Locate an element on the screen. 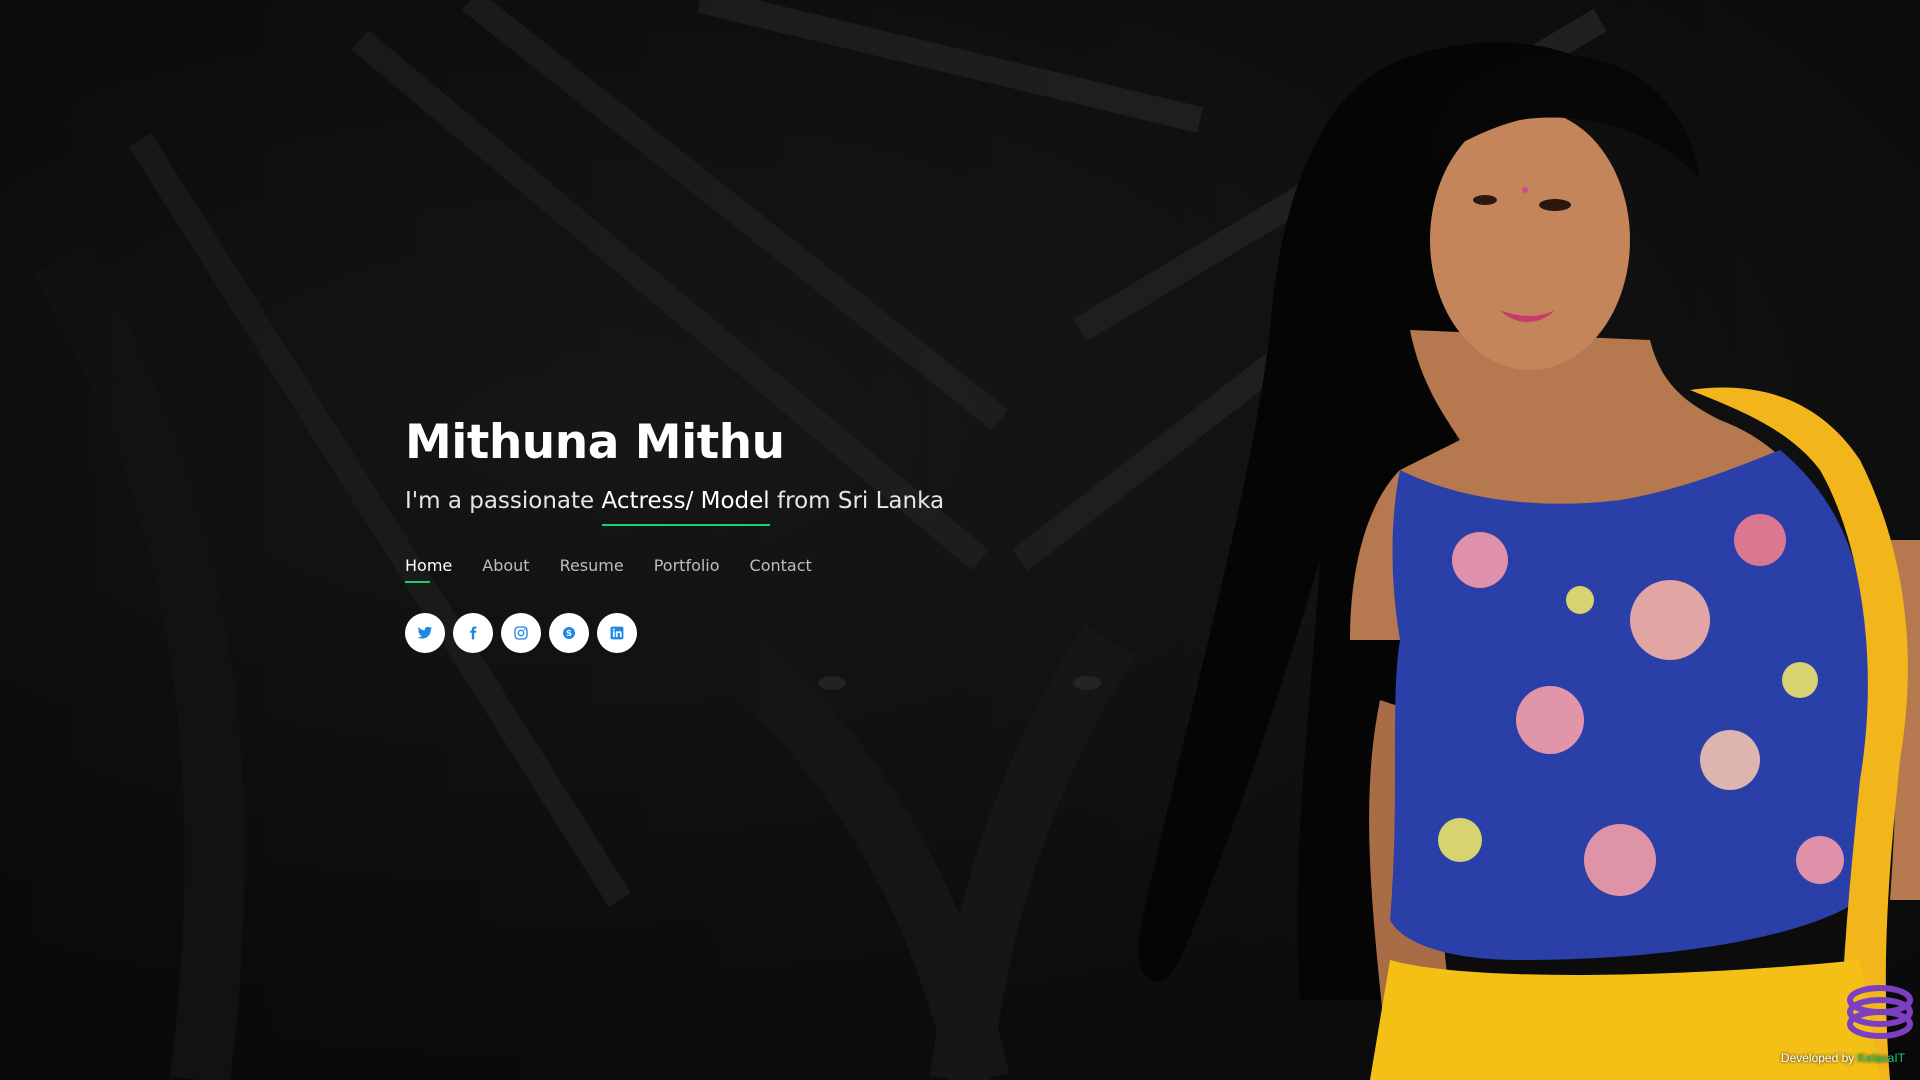  credits-developer-link: KelaxaIT is located at coordinates (1881, 1058).